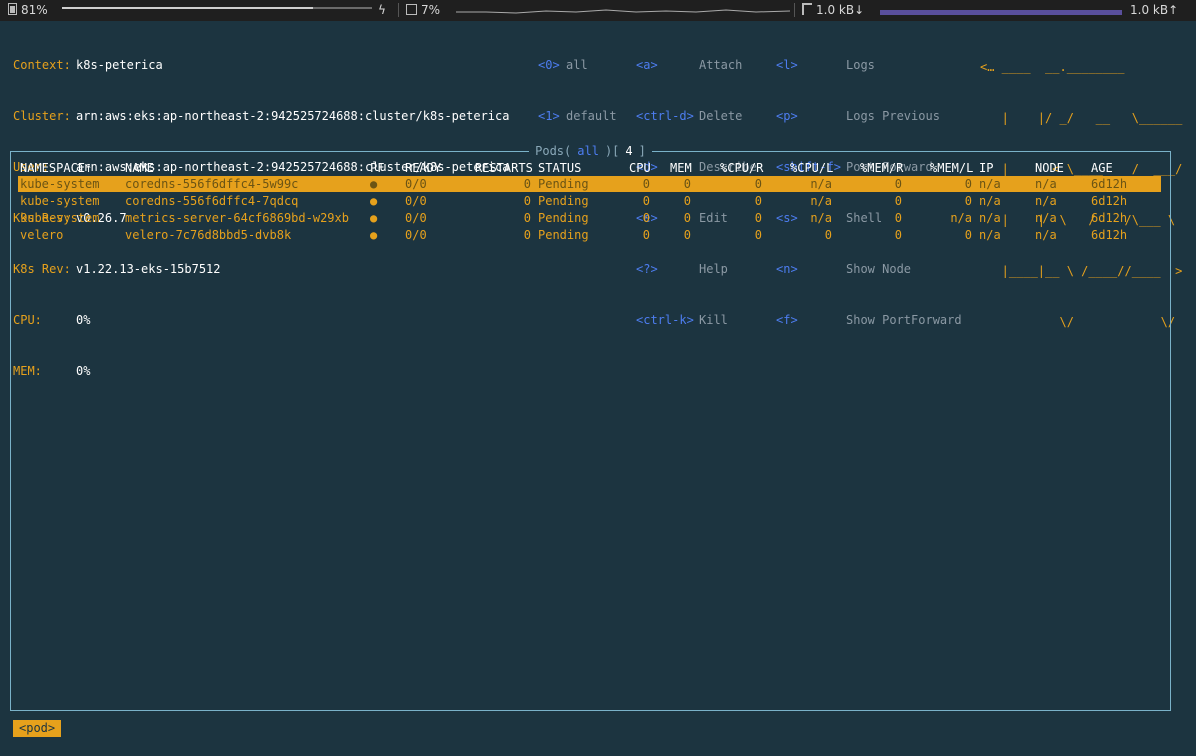 This screenshot has height=756, width=1196. What do you see at coordinates (577, 82) in the screenshot?
I see `namespace-shortcuts: <0> all <1> default` at bounding box center [577, 82].